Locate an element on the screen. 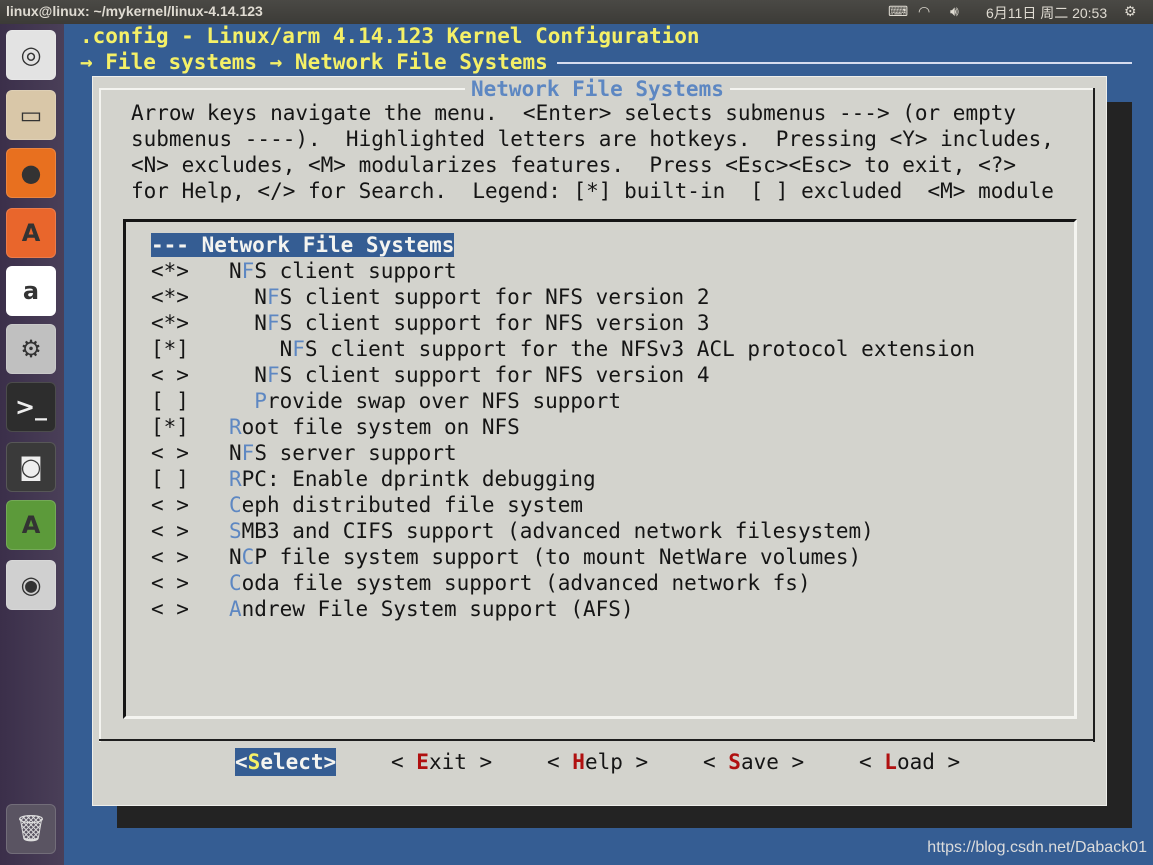  keyboard-icon: ⌨ is located at coordinates (898, 11).